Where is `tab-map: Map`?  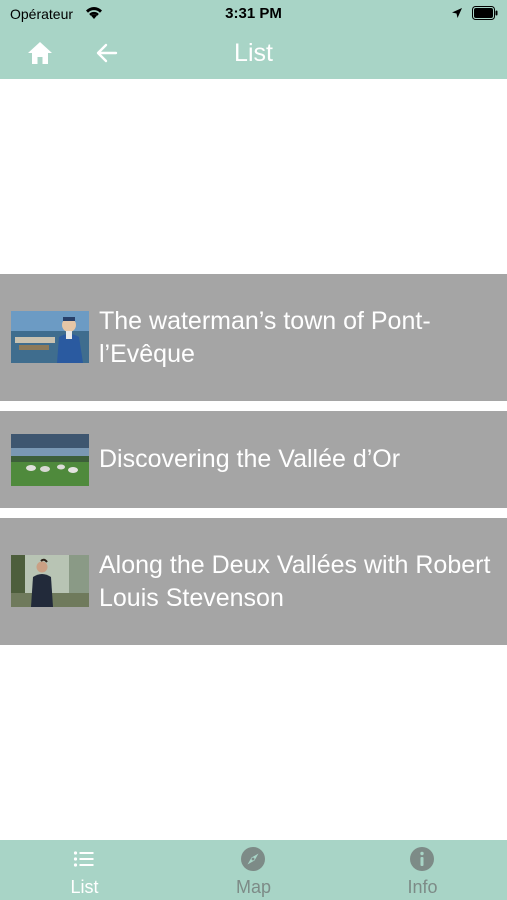 tab-map: Map is located at coordinates (253, 870).